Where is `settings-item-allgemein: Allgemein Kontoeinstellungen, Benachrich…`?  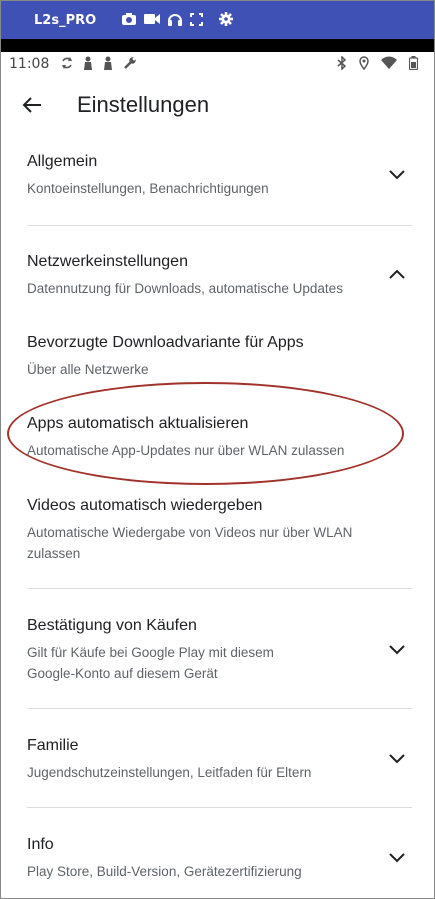 settings-item-allgemein: Allgemein Kontoeinstellungen, Benachrich… is located at coordinates (217, 176).